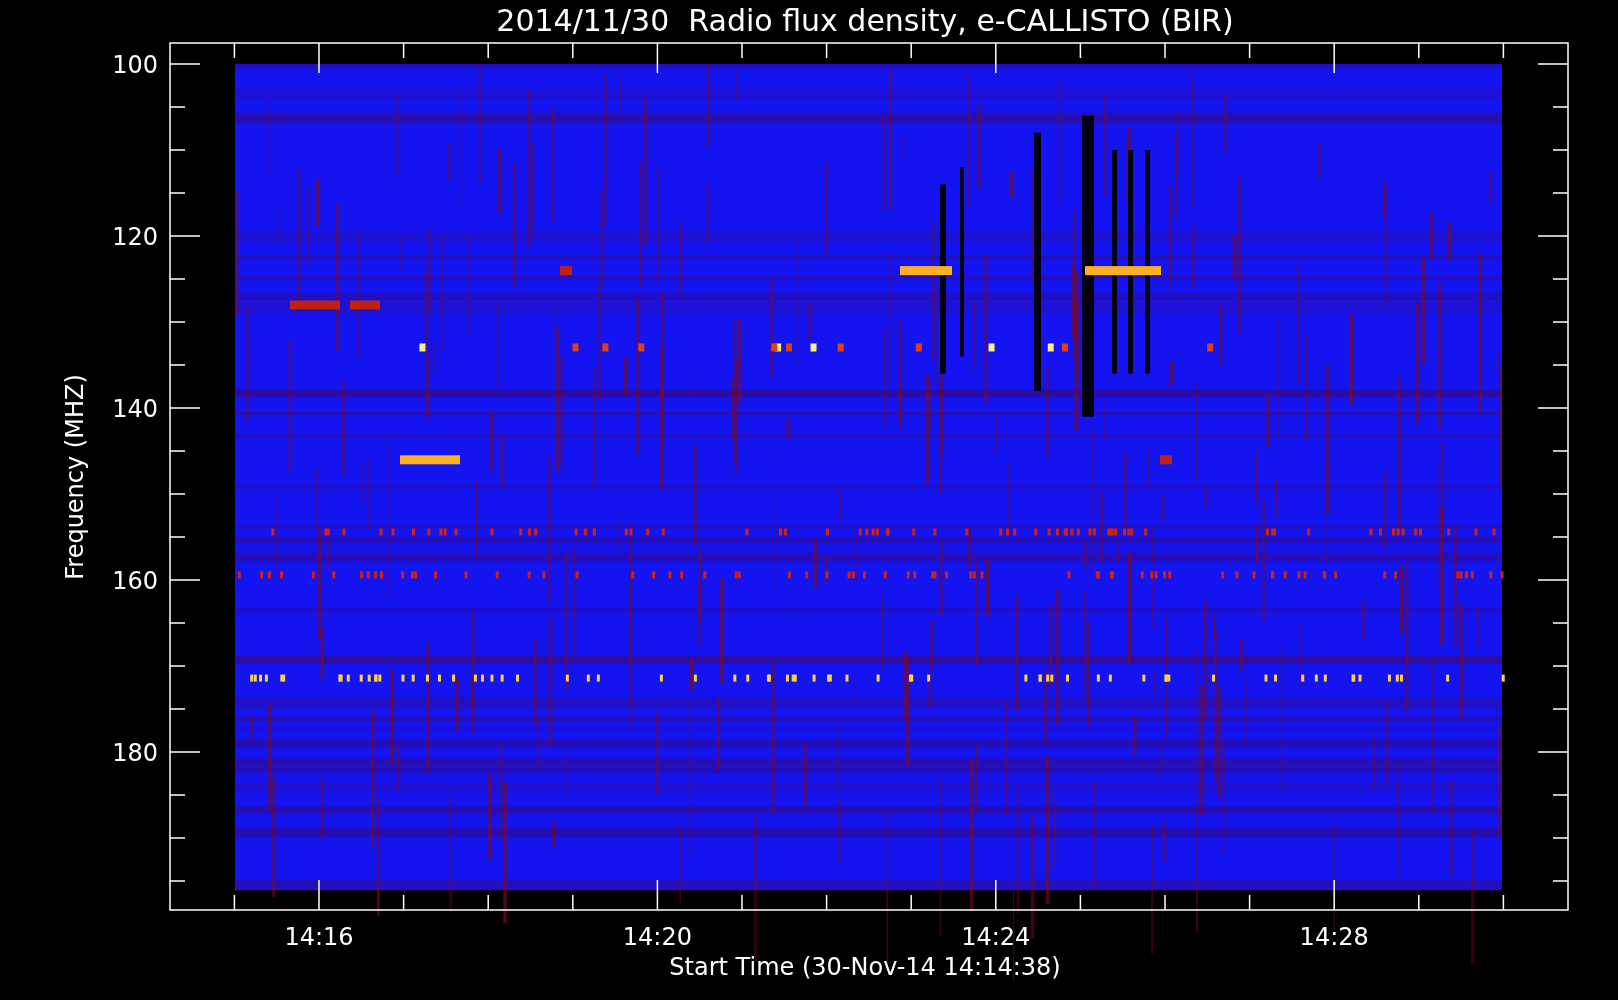  What do you see at coordinates (319, 937) in the screenshot?
I see `x-tick-label: 14:16` at bounding box center [319, 937].